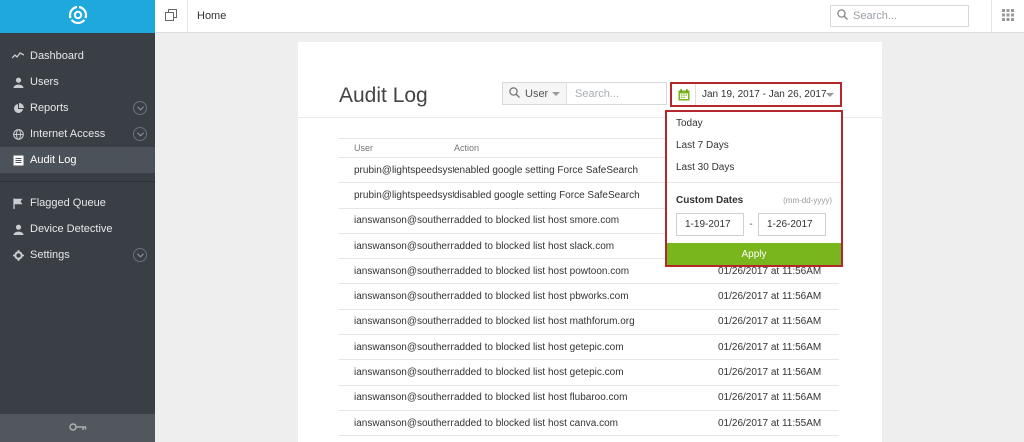  Describe the element at coordinates (754, 182) in the screenshot. I see `dropdown-divider` at that location.